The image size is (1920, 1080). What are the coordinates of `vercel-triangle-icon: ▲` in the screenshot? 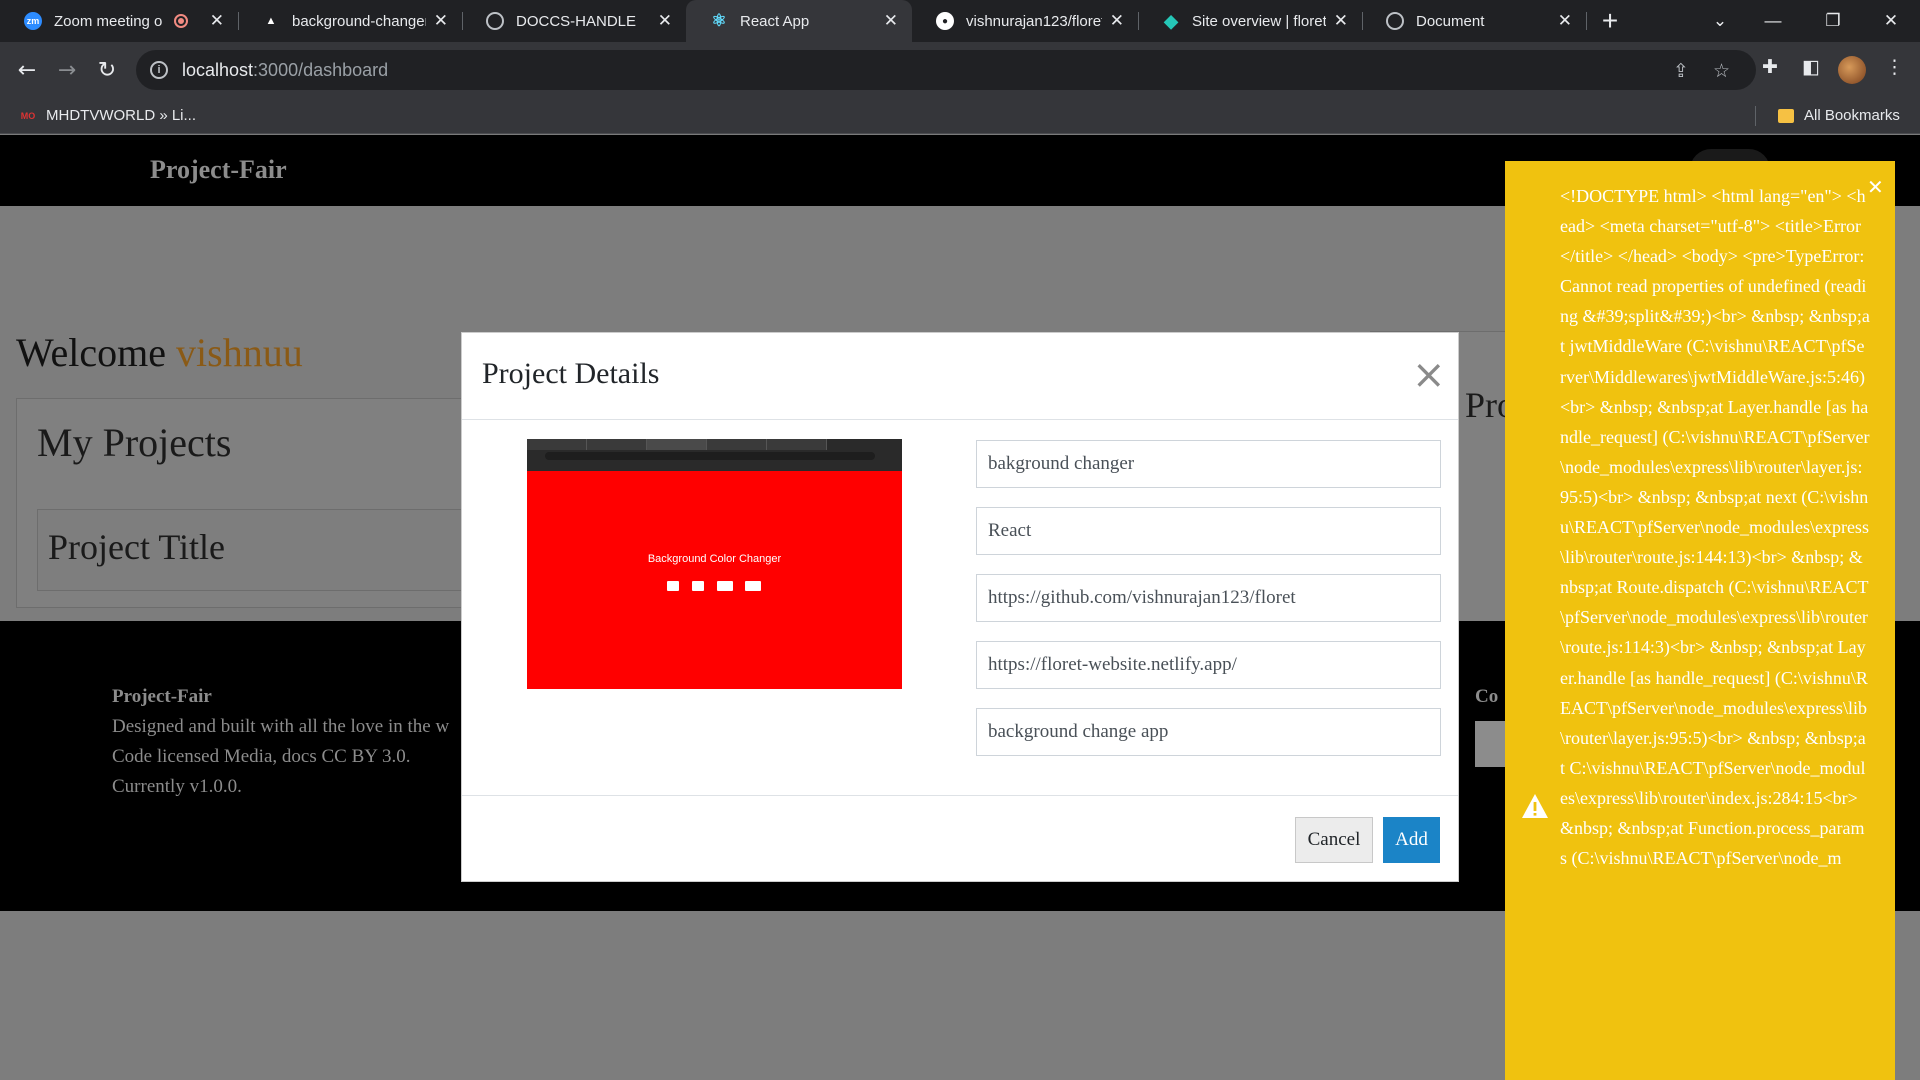 It's located at (271, 21).